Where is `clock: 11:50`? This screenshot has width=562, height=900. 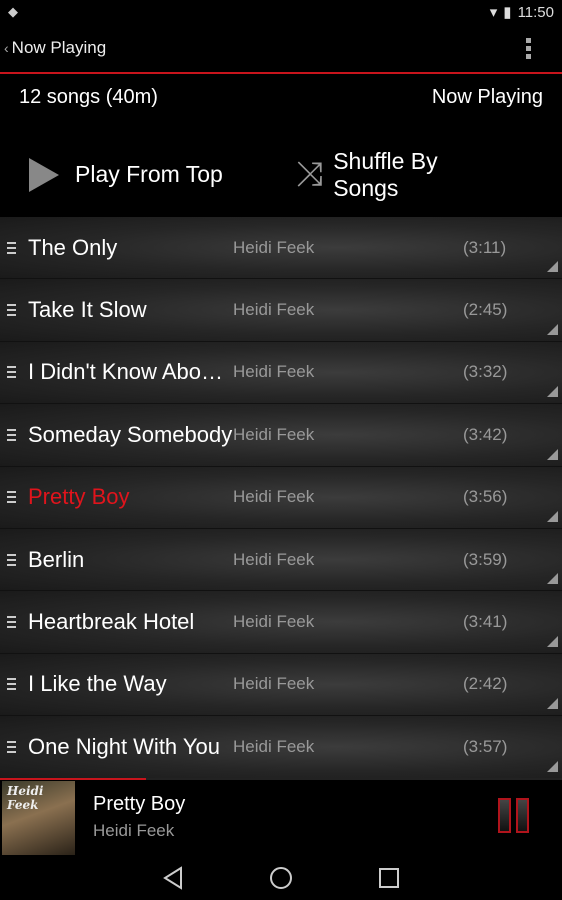
clock: 11:50 is located at coordinates (535, 12).